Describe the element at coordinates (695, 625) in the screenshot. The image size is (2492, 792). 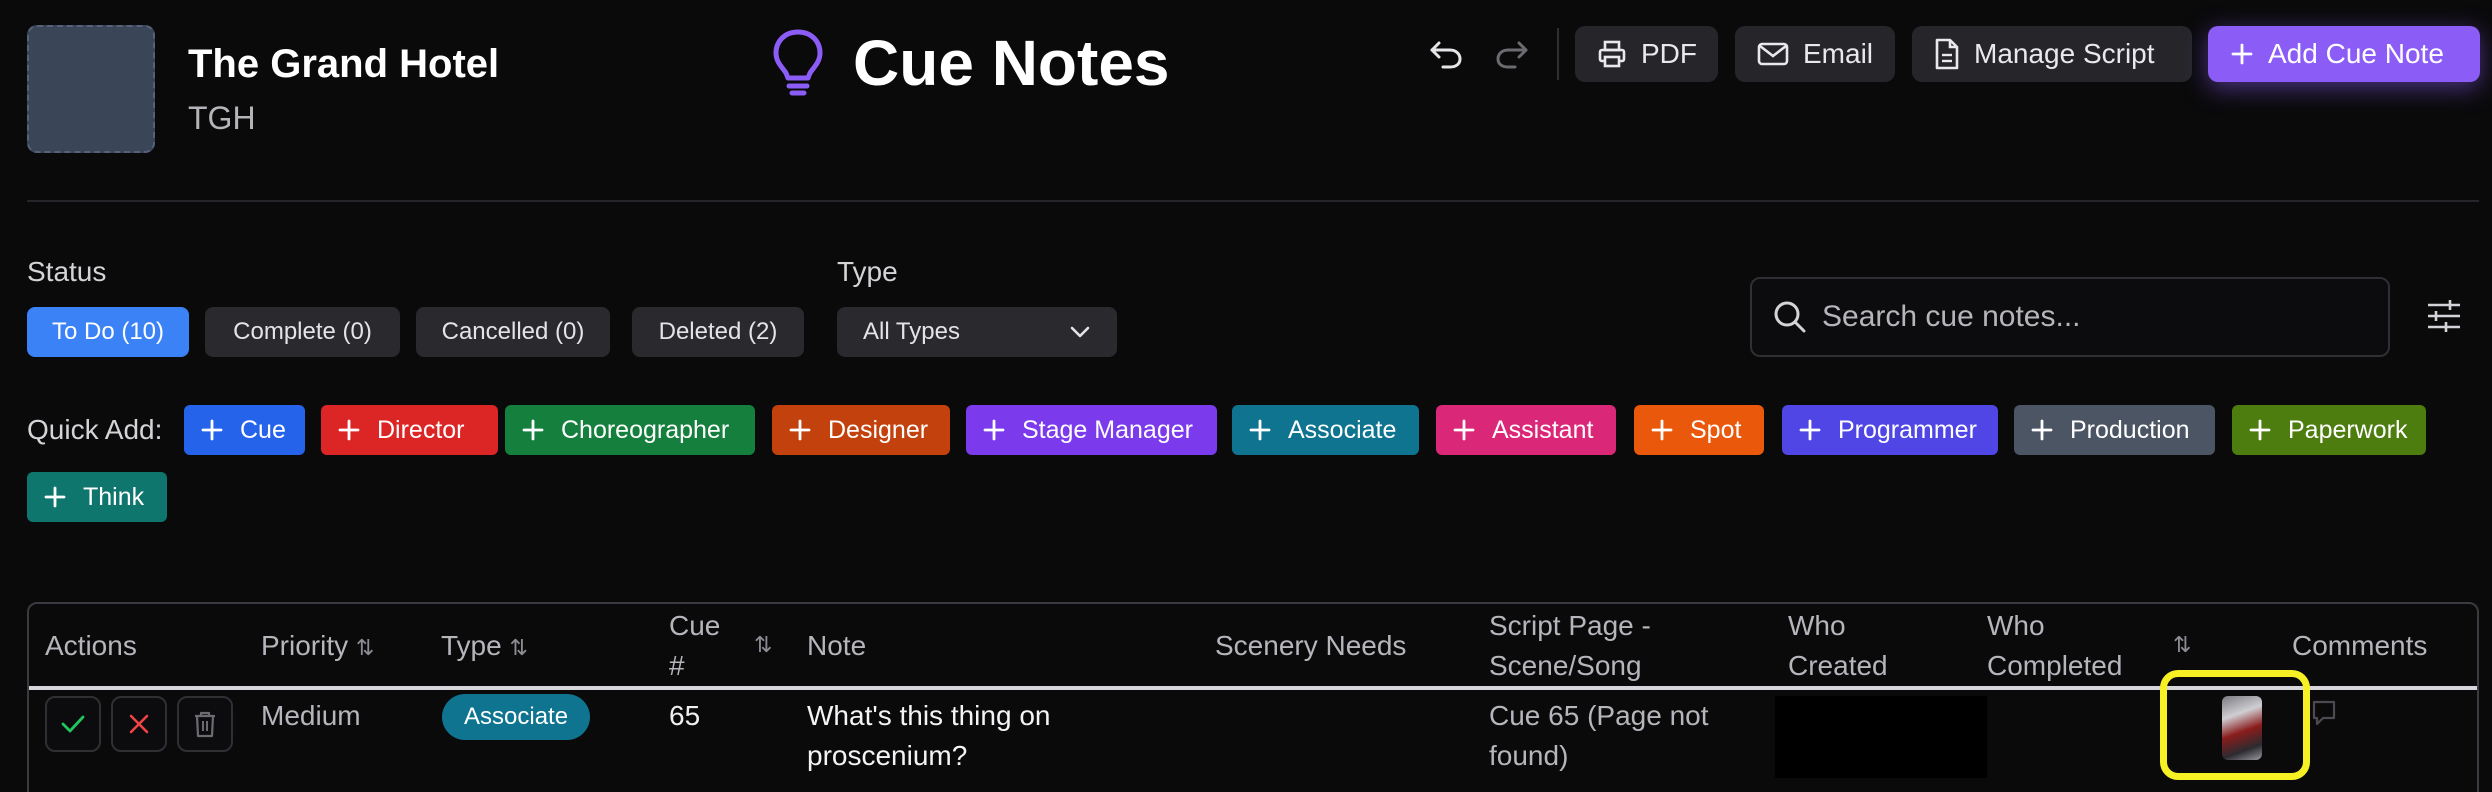
I see `col-cue-label-1: Cue` at that location.